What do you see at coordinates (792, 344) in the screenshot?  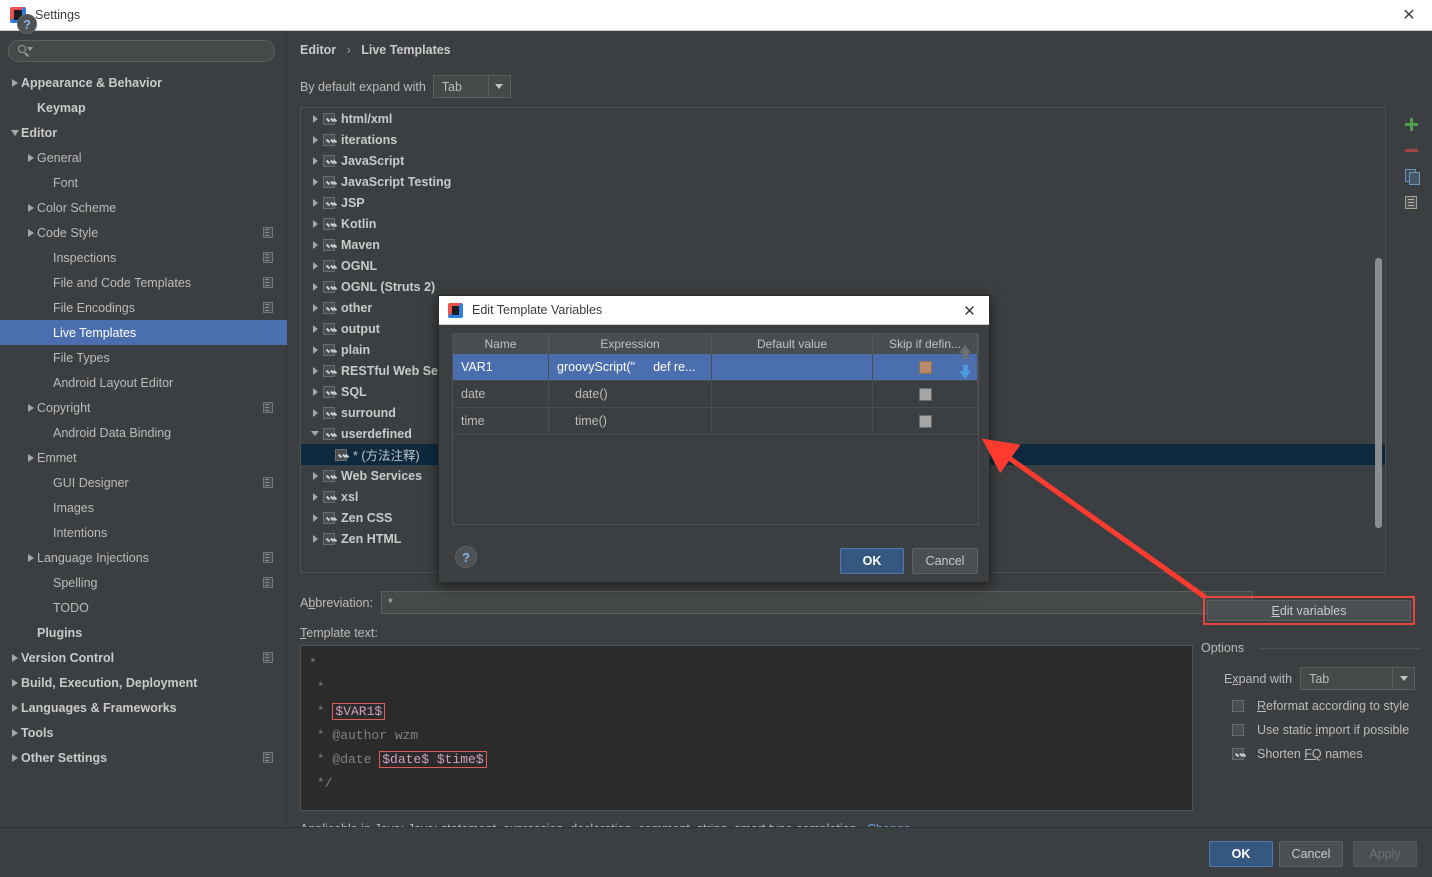 I see `column-header-default-value: Default value` at bounding box center [792, 344].